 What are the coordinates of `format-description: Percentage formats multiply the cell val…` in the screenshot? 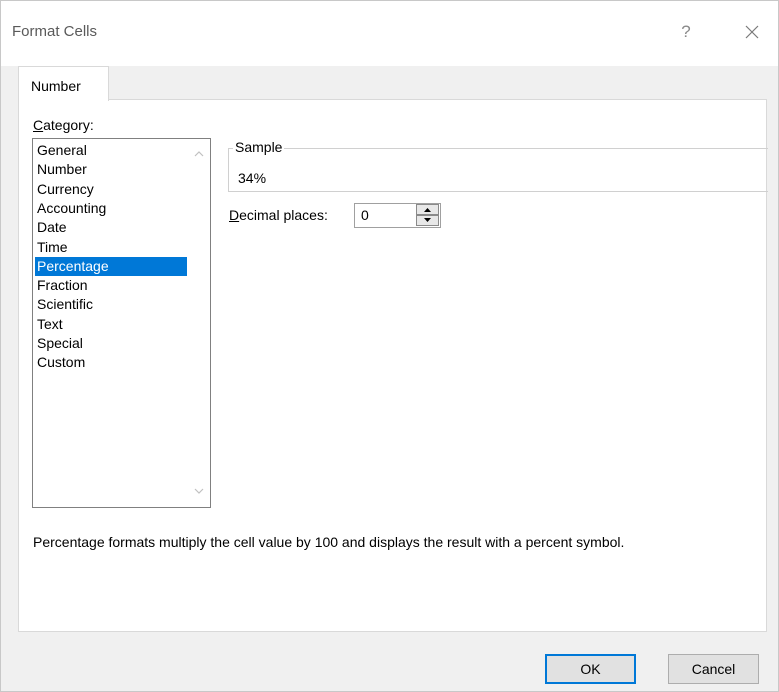 It's located at (329, 542).